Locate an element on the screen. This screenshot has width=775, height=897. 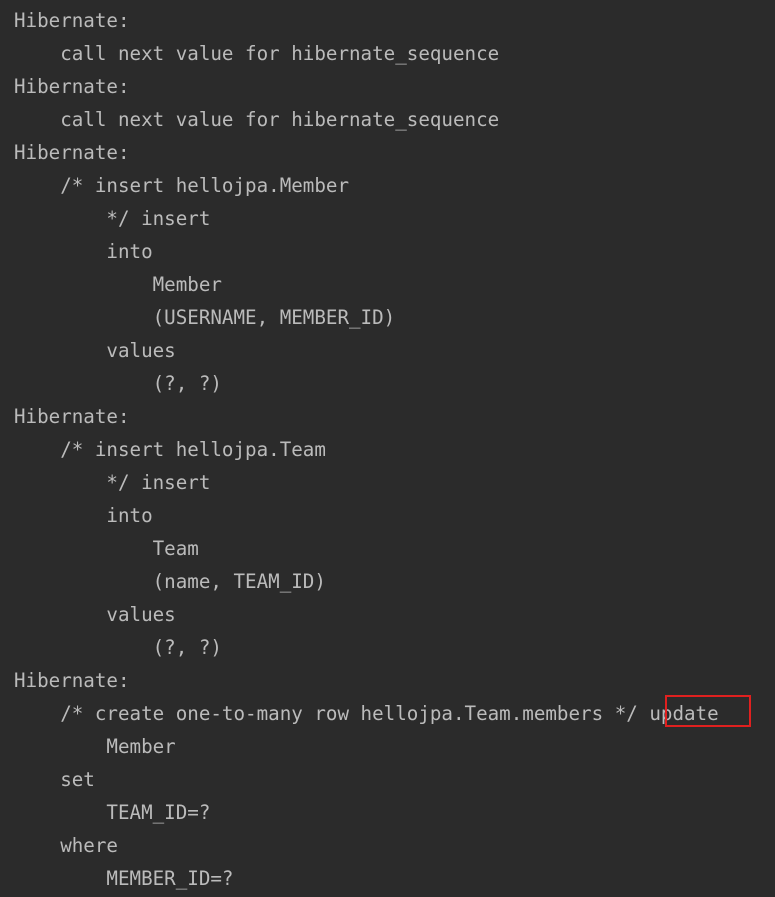
console-line: /* insert hellojpa.Member is located at coordinates (182, 185).